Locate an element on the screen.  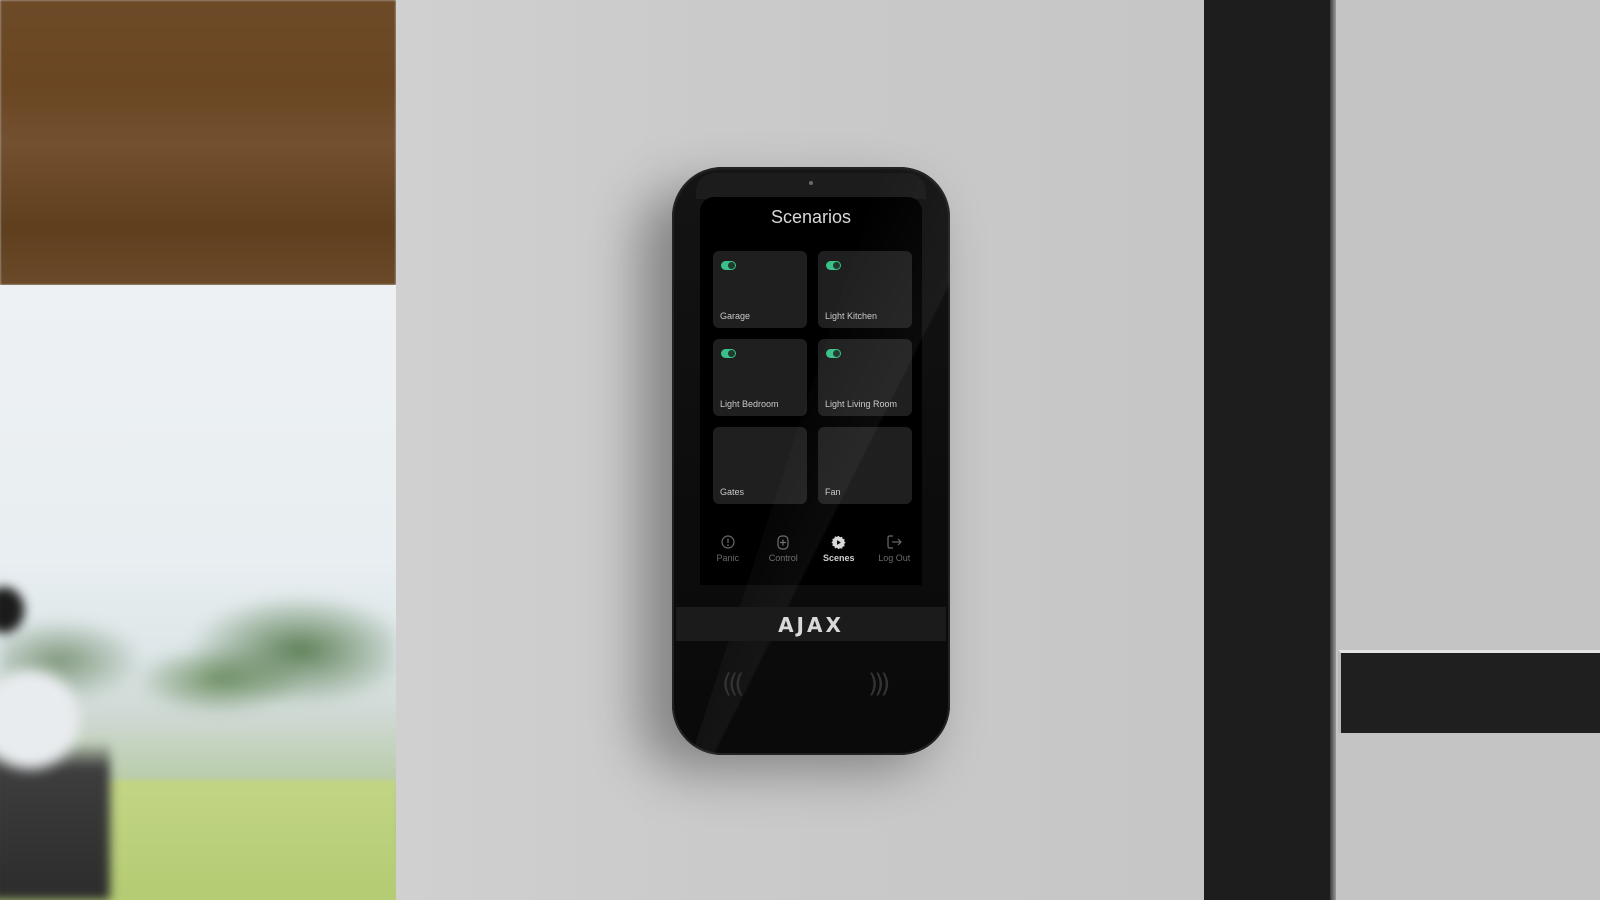
tab-scenes: Scenes is located at coordinates (839, 553).